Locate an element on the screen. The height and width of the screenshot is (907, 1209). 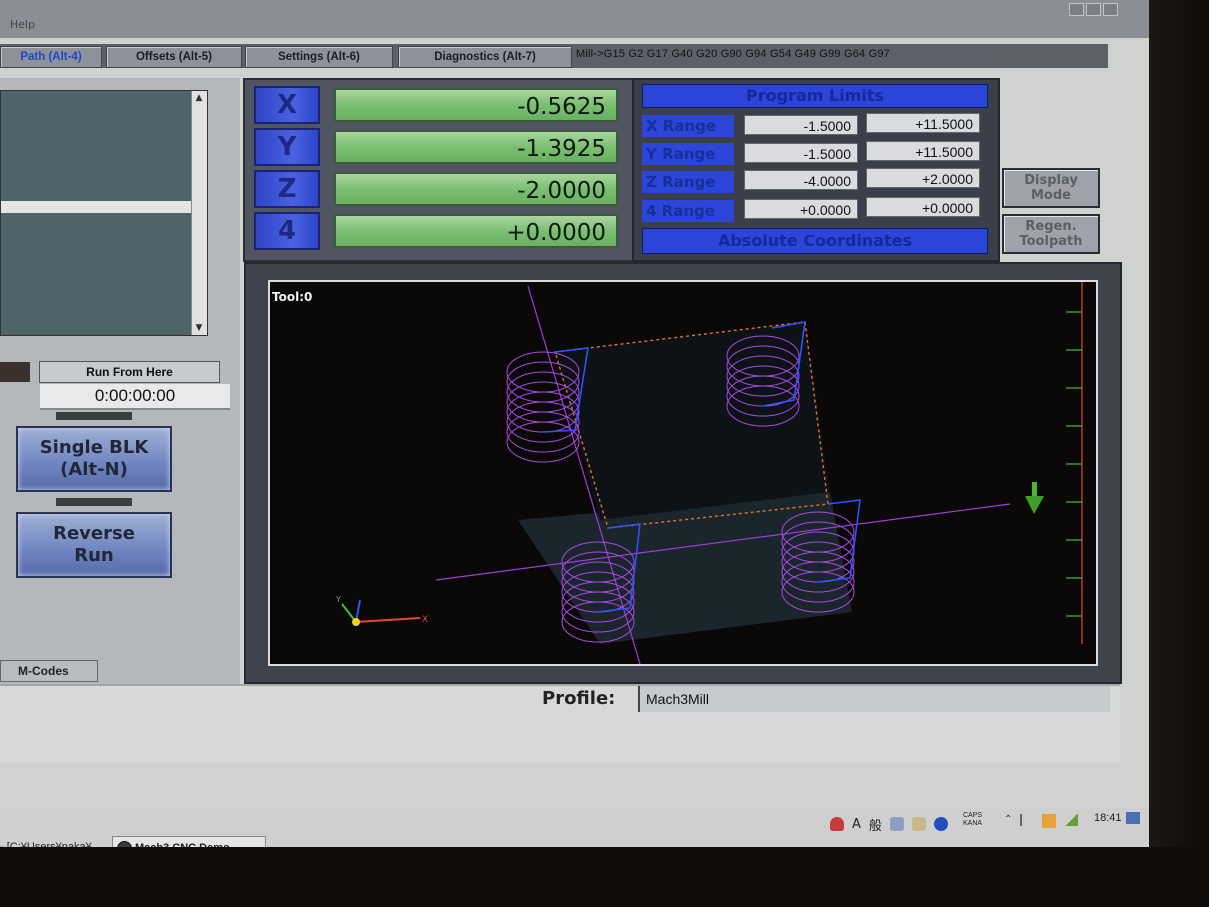
profile-value: Mach3Mill is located at coordinates (874, 699).